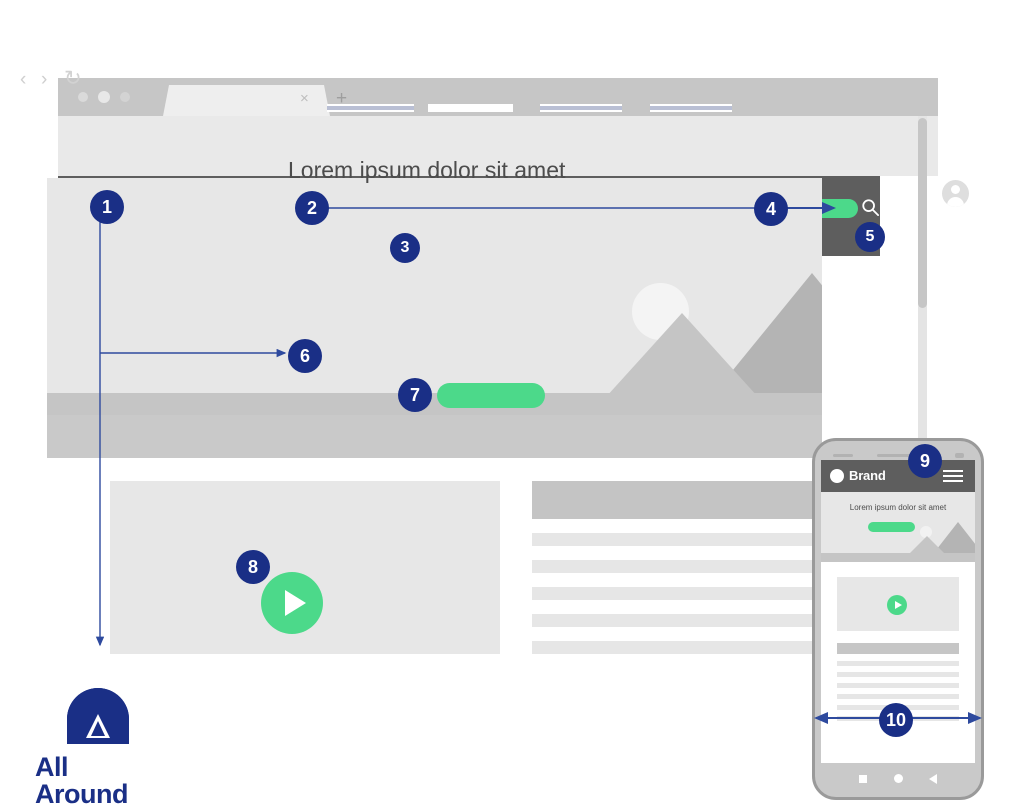 The height and width of the screenshot is (811, 1024). Describe the element at coordinates (415, 395) in the screenshot. I see `callout-marker-7: 7` at that location.